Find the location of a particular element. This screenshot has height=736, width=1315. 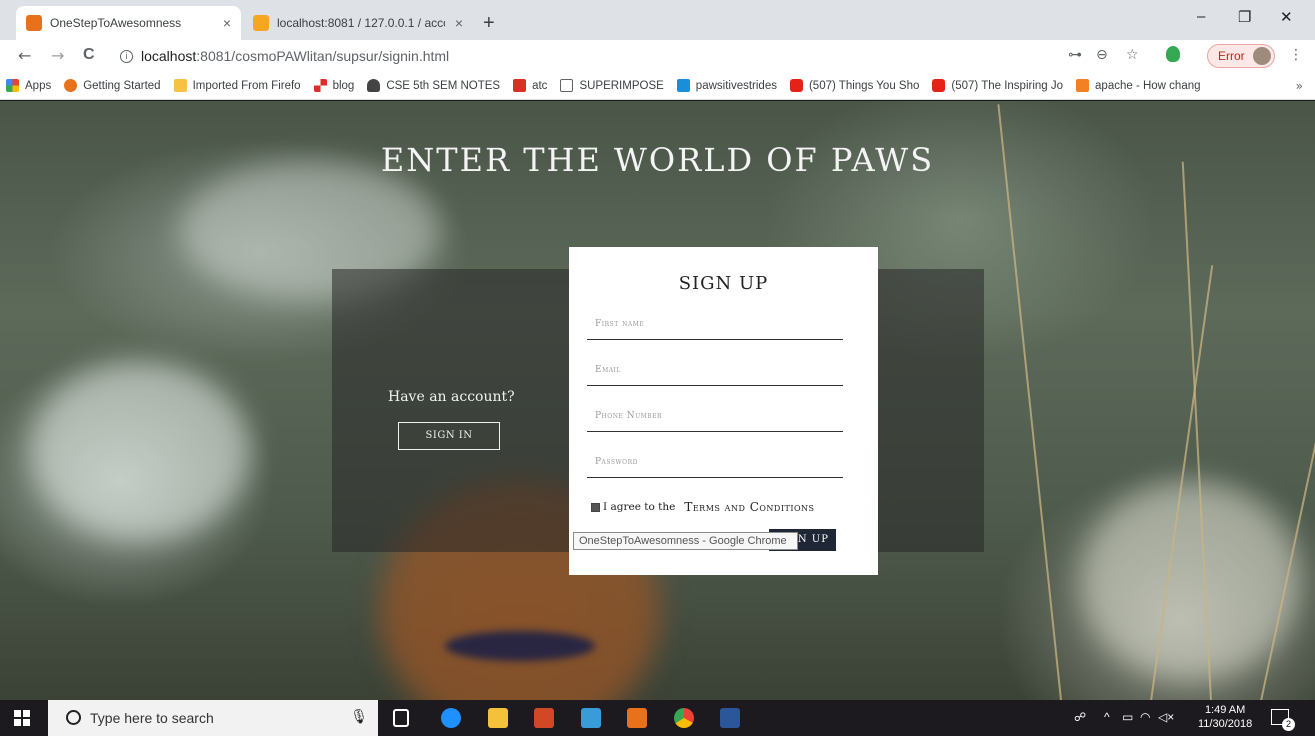

bookmark-label: CSE 5th SEM NOTES is located at coordinates (443, 85).